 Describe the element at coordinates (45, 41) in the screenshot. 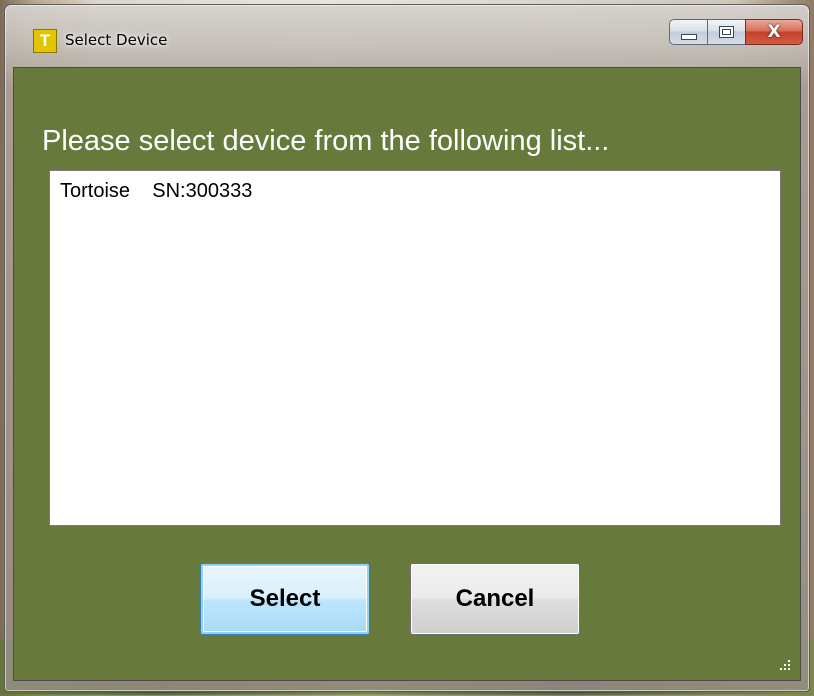

I see `app-icon: T` at that location.